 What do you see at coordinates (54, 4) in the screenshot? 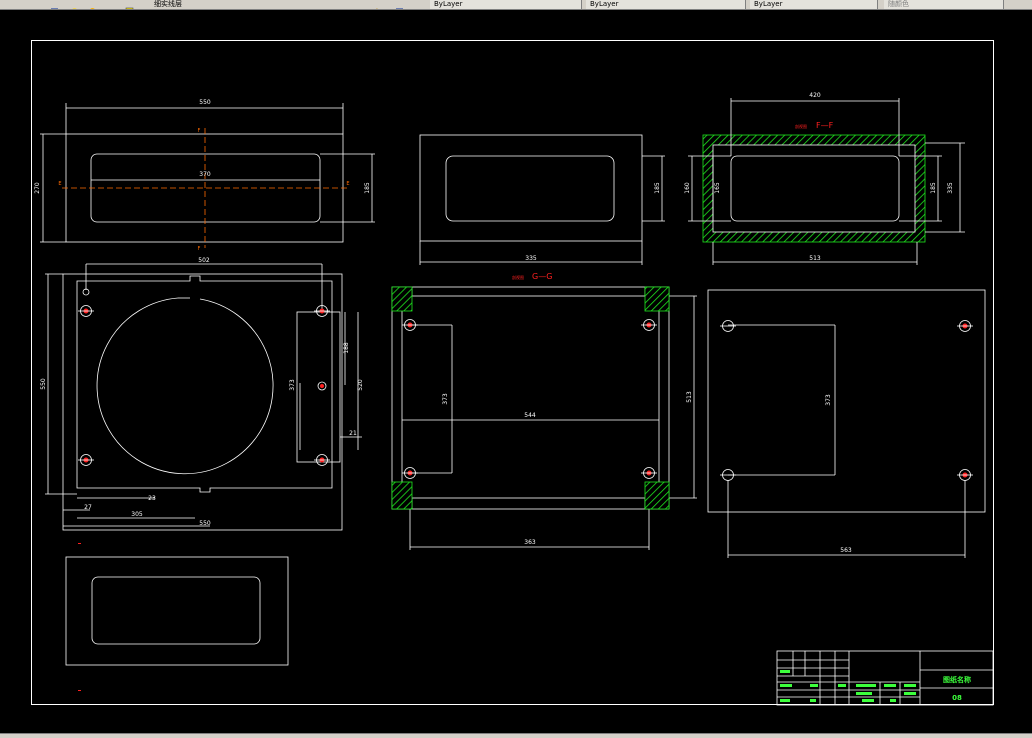
I see `layer-state-icon` at bounding box center [54, 4].